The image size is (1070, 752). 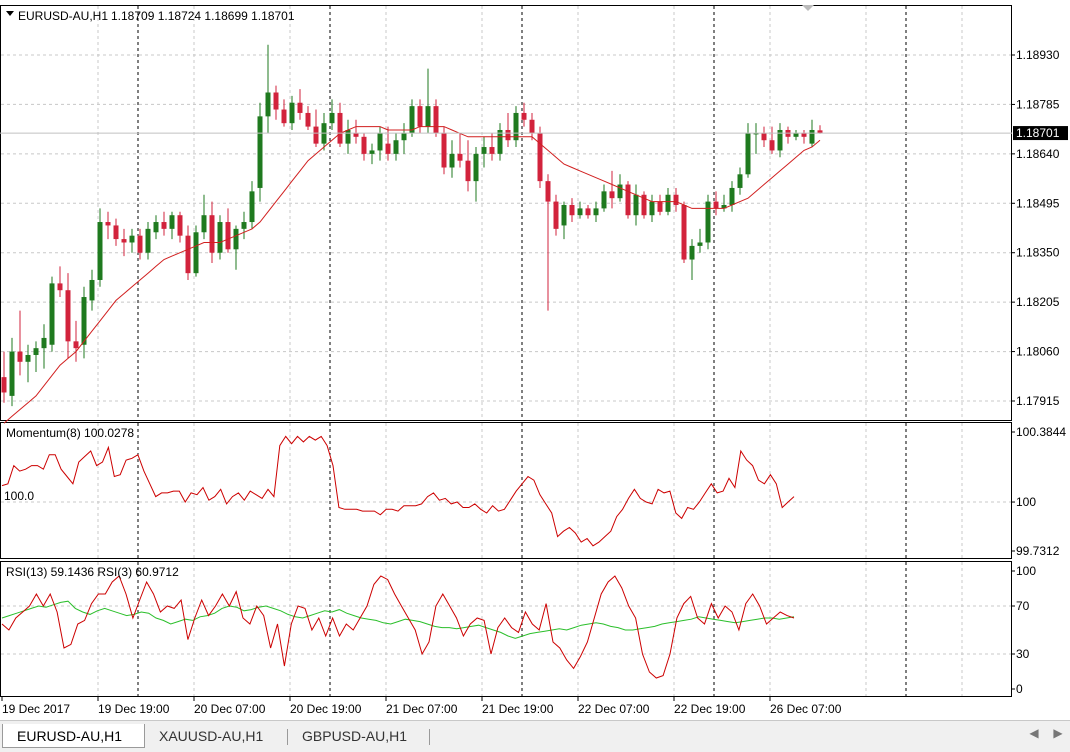 What do you see at coordinates (215, 736) in the screenshot?
I see `tab-xauusd: XAUUSD-AU,H1` at bounding box center [215, 736].